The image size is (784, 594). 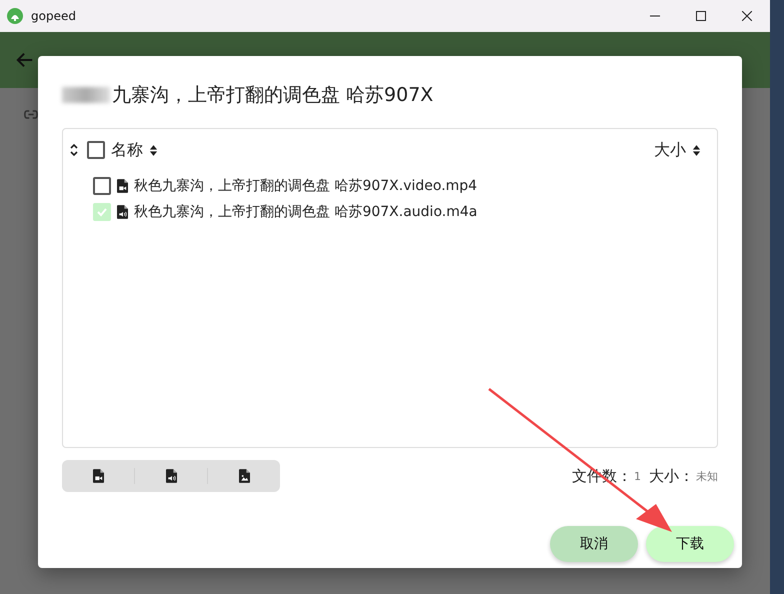 I want to click on back-arrow-icon, so click(x=25, y=60).